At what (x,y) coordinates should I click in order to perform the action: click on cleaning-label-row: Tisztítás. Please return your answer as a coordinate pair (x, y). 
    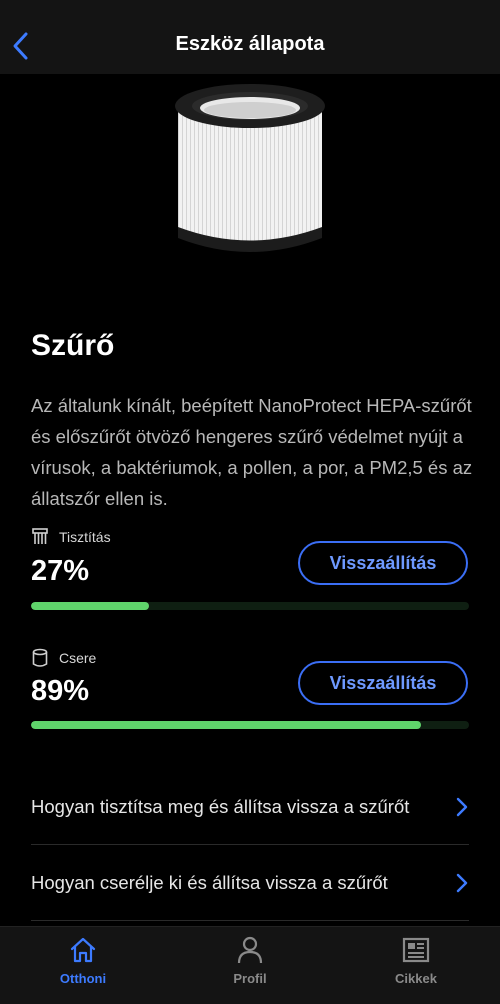
    Looking at the image, I should click on (71, 537).